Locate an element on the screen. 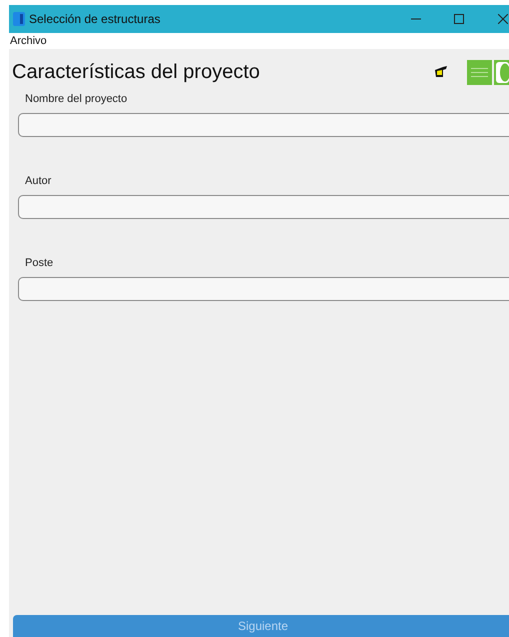  field-label: Autor is located at coordinates (38, 181).